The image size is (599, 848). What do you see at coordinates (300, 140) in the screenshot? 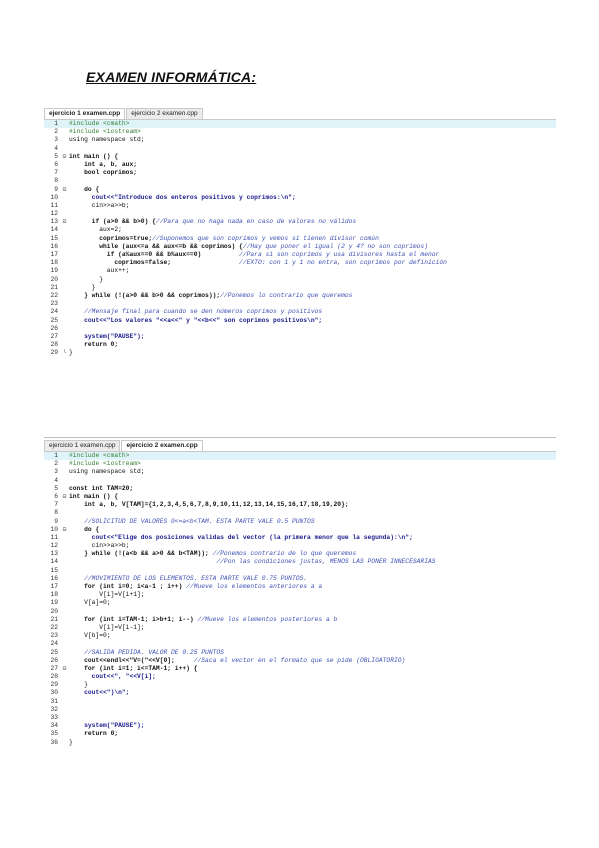
I see `code-line: 3 using namespace std;` at bounding box center [300, 140].